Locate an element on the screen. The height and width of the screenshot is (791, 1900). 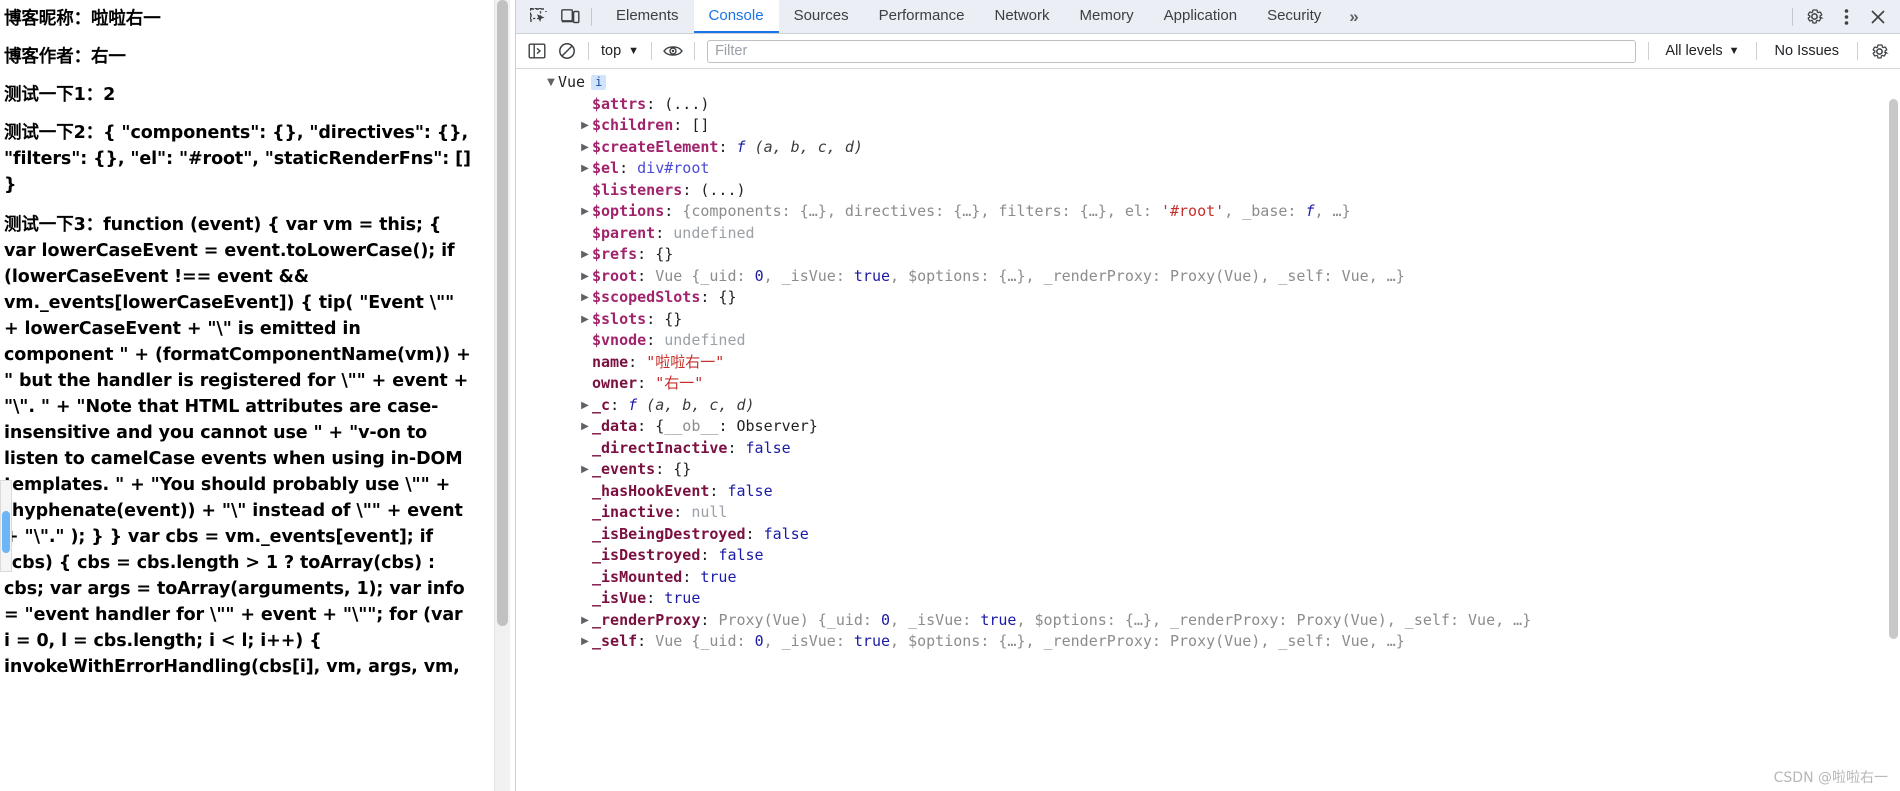
console-row-refs: ▶ $refs: {} is located at coordinates (1208, 255).